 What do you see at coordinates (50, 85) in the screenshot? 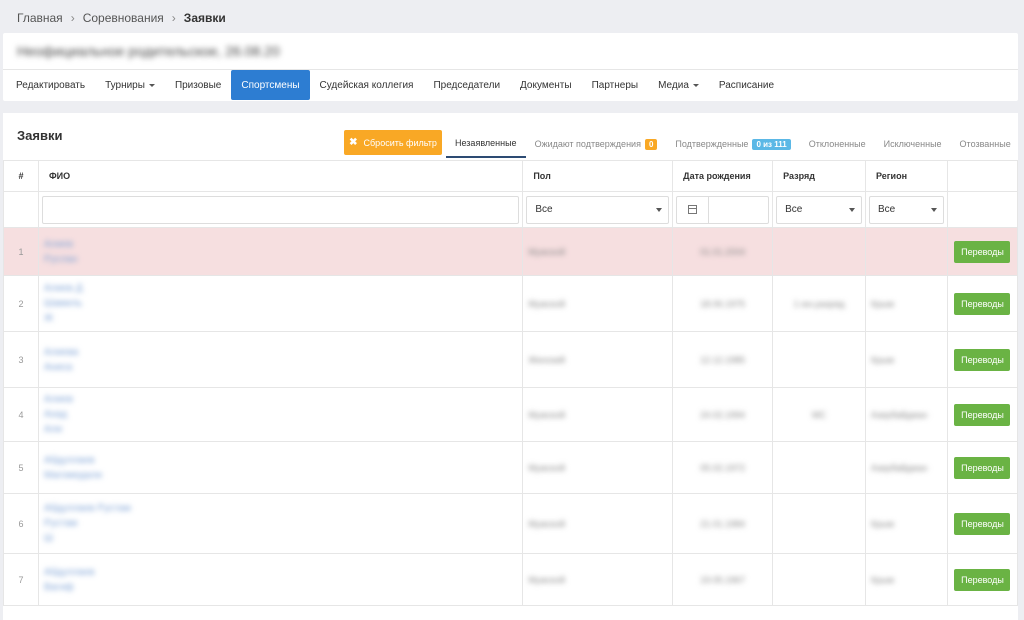
I see `nav-tab: Редактировать` at bounding box center [50, 85].